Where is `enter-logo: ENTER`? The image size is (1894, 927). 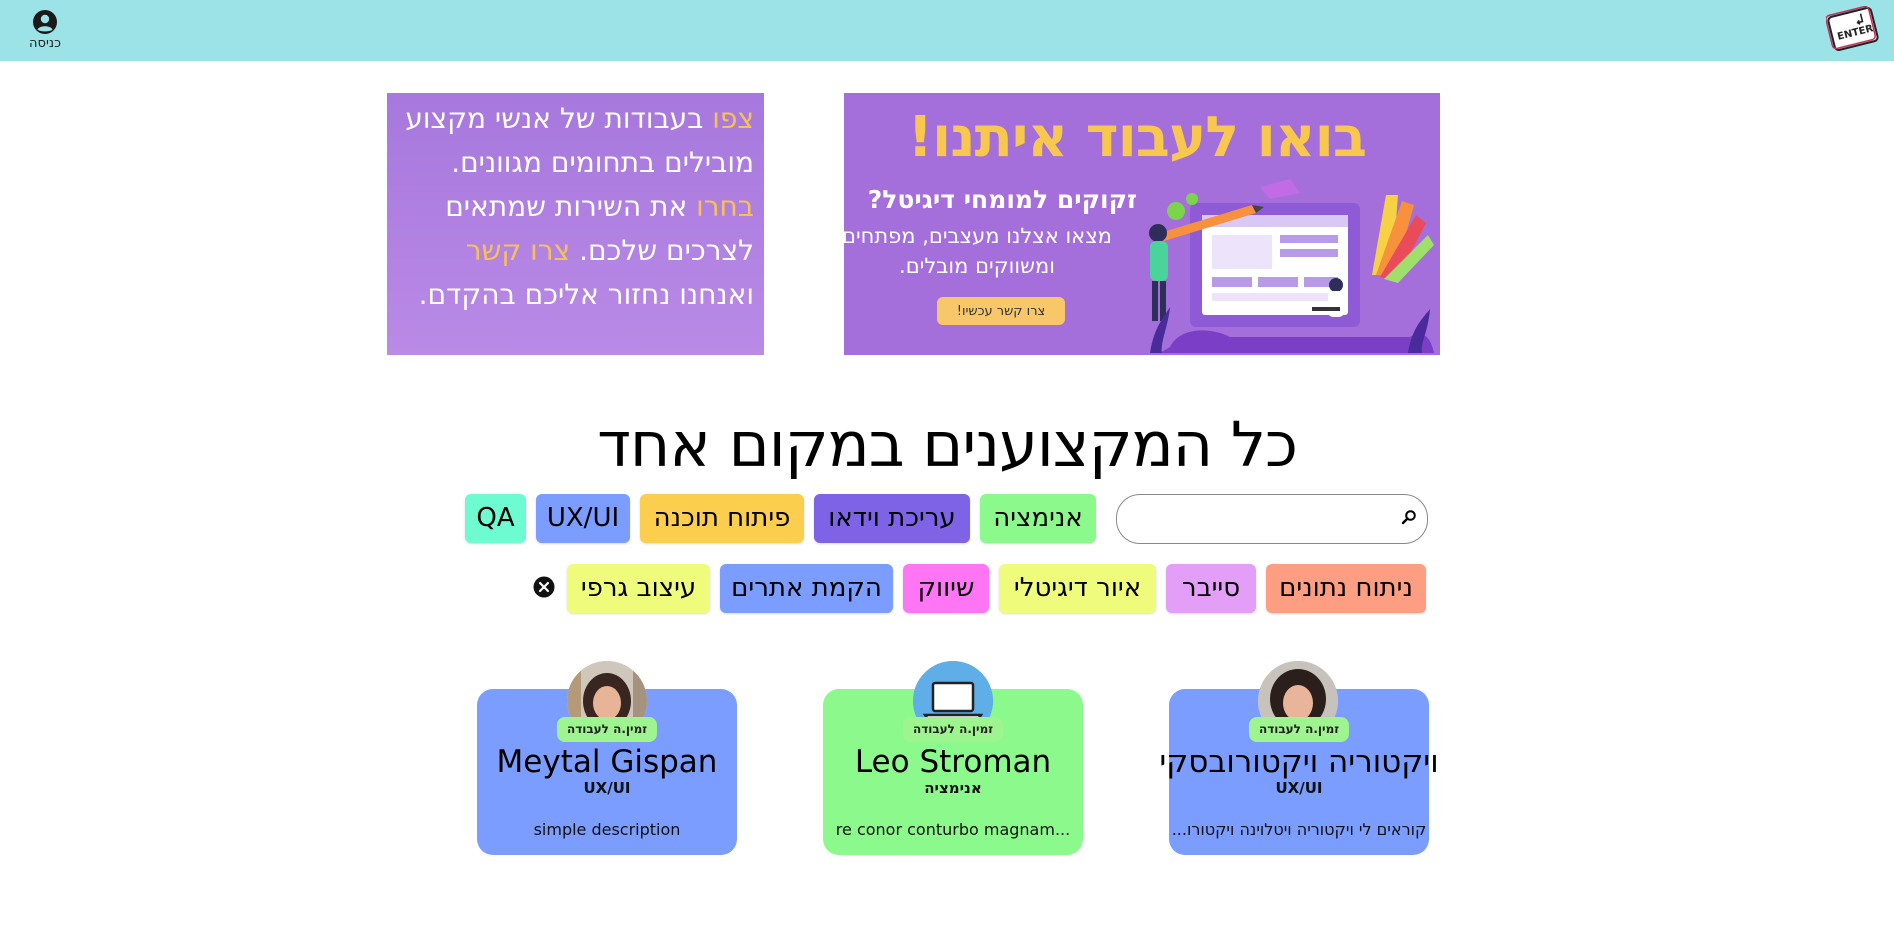 enter-logo: ENTER is located at coordinates (1852, 29).